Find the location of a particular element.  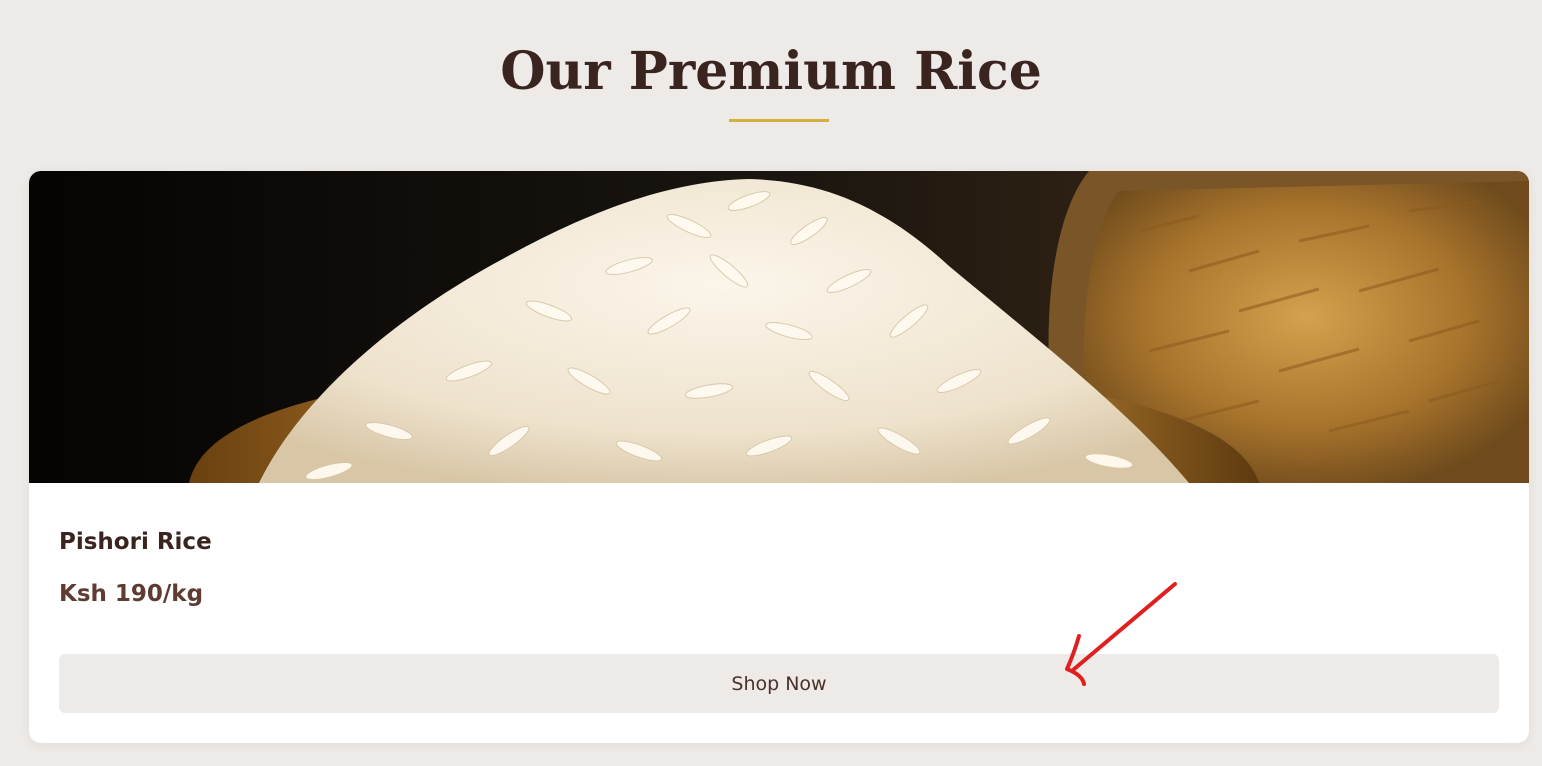

title-underline is located at coordinates (779, 120).